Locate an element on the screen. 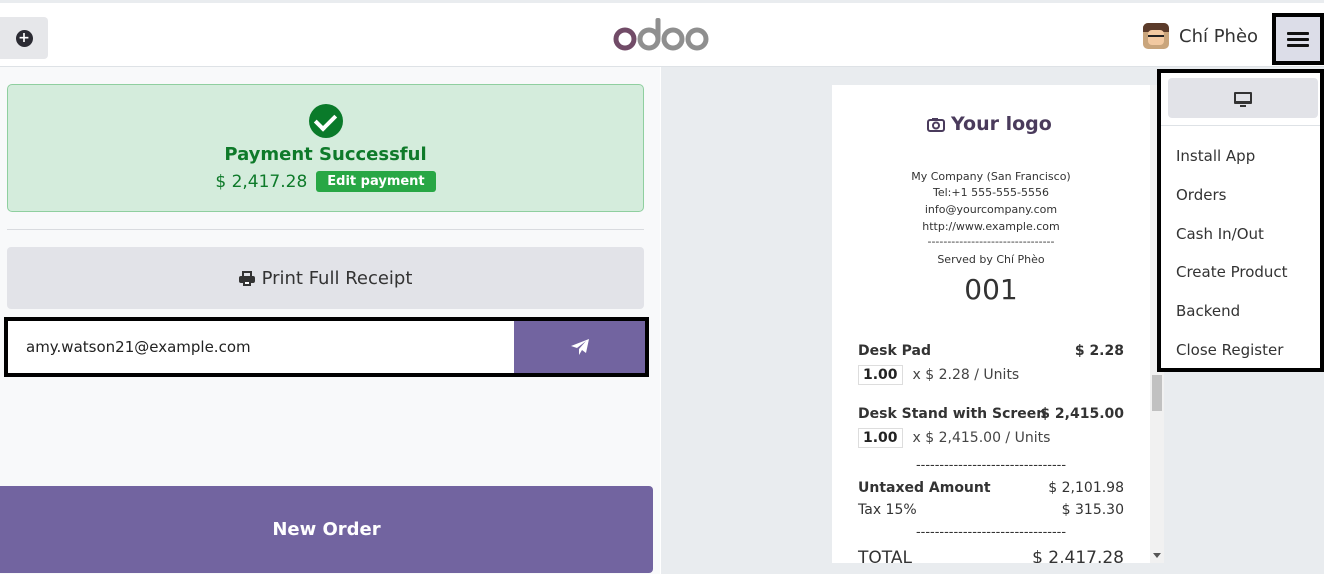  order-number: 001 is located at coordinates (991, 289).